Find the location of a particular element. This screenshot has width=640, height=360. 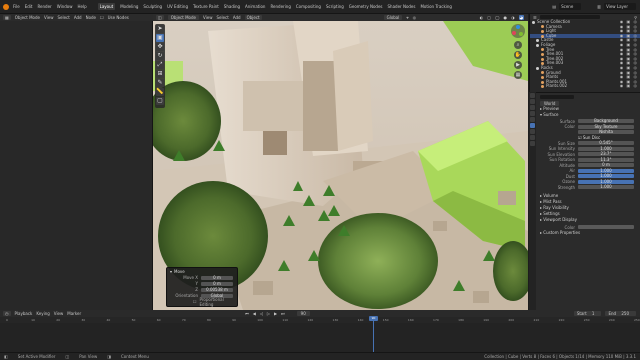

add-cube-icon: ▢ is located at coordinates (160, 101).